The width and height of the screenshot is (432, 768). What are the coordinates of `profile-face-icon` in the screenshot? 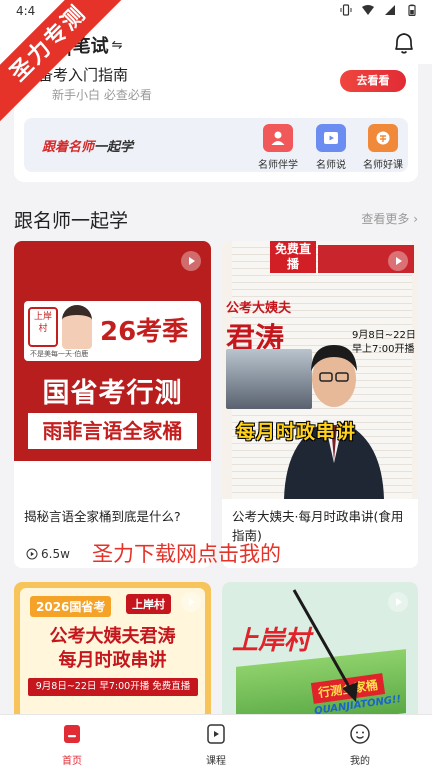 It's located at (360, 734).